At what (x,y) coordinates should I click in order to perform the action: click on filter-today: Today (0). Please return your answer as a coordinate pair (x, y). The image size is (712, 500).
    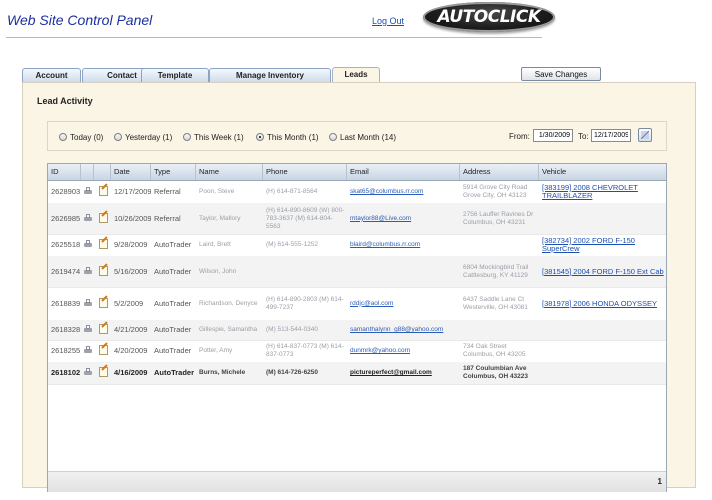
    Looking at the image, I should click on (81, 137).